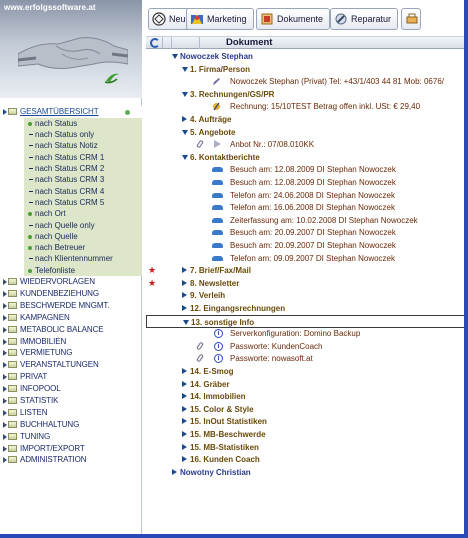 The image size is (468, 538). Describe the element at coordinates (307, 157) in the screenshot. I see `tree-section-row: 6. Kontaktberichte` at that location.